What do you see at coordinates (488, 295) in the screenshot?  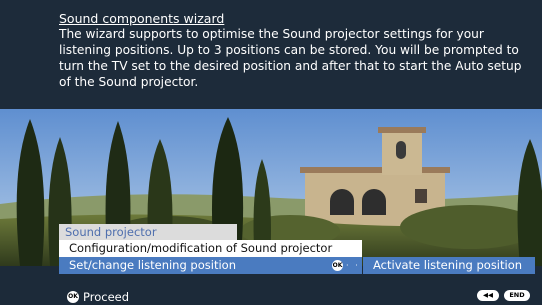 I see `back-button-icon: ◀◀` at bounding box center [488, 295].